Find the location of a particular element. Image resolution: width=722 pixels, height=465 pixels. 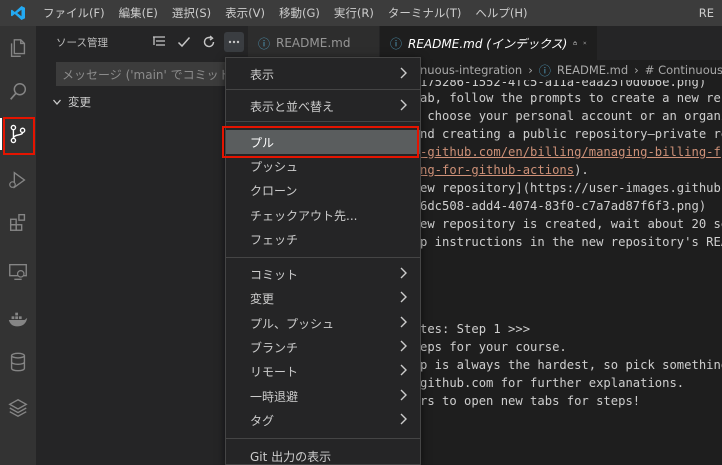

search-icon is located at coordinates (18, 92).